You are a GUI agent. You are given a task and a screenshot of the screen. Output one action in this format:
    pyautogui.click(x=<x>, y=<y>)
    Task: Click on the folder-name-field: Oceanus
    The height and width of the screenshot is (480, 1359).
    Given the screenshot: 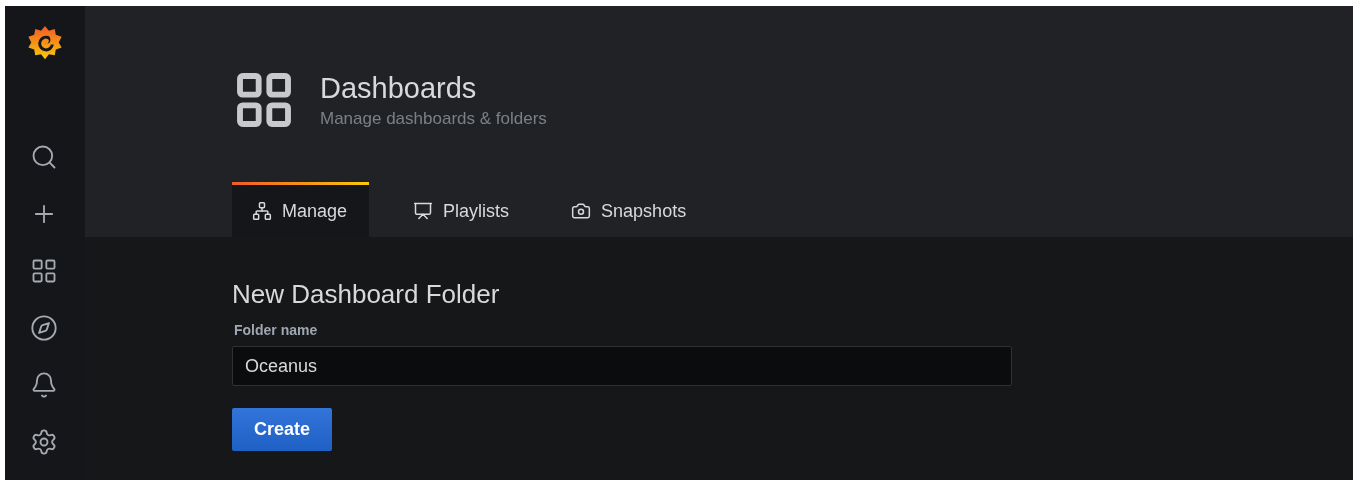 What is the action you would take?
    pyautogui.click(x=622, y=366)
    